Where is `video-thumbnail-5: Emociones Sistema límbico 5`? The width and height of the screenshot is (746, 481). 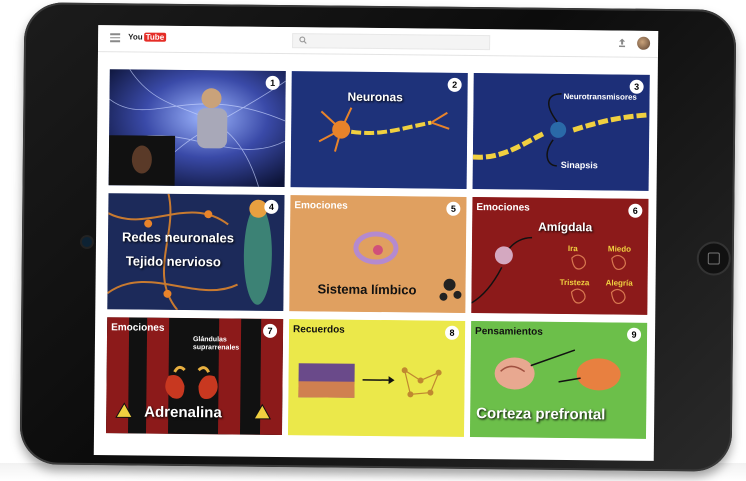 video-thumbnail-5: Emociones Sistema límbico 5 is located at coordinates (378, 254).